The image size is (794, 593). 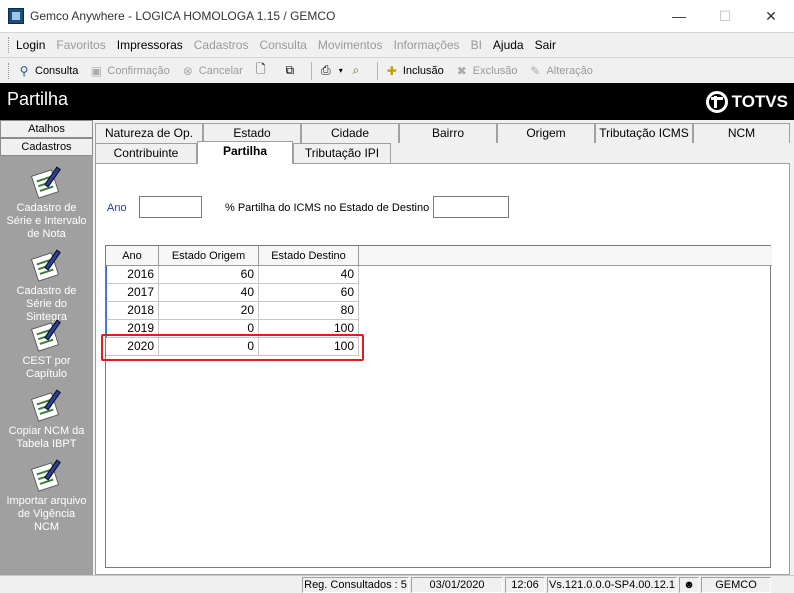 What do you see at coordinates (132, 293) in the screenshot?
I see `cell-ano: 2017` at bounding box center [132, 293].